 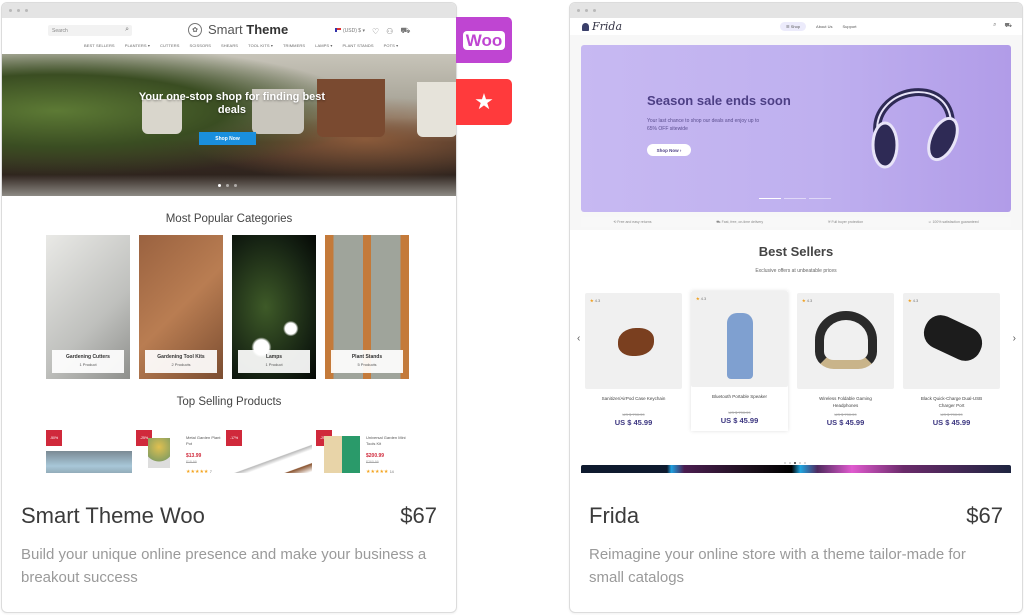 I want to click on category-name: Plant Stands, so click(x=367, y=357).